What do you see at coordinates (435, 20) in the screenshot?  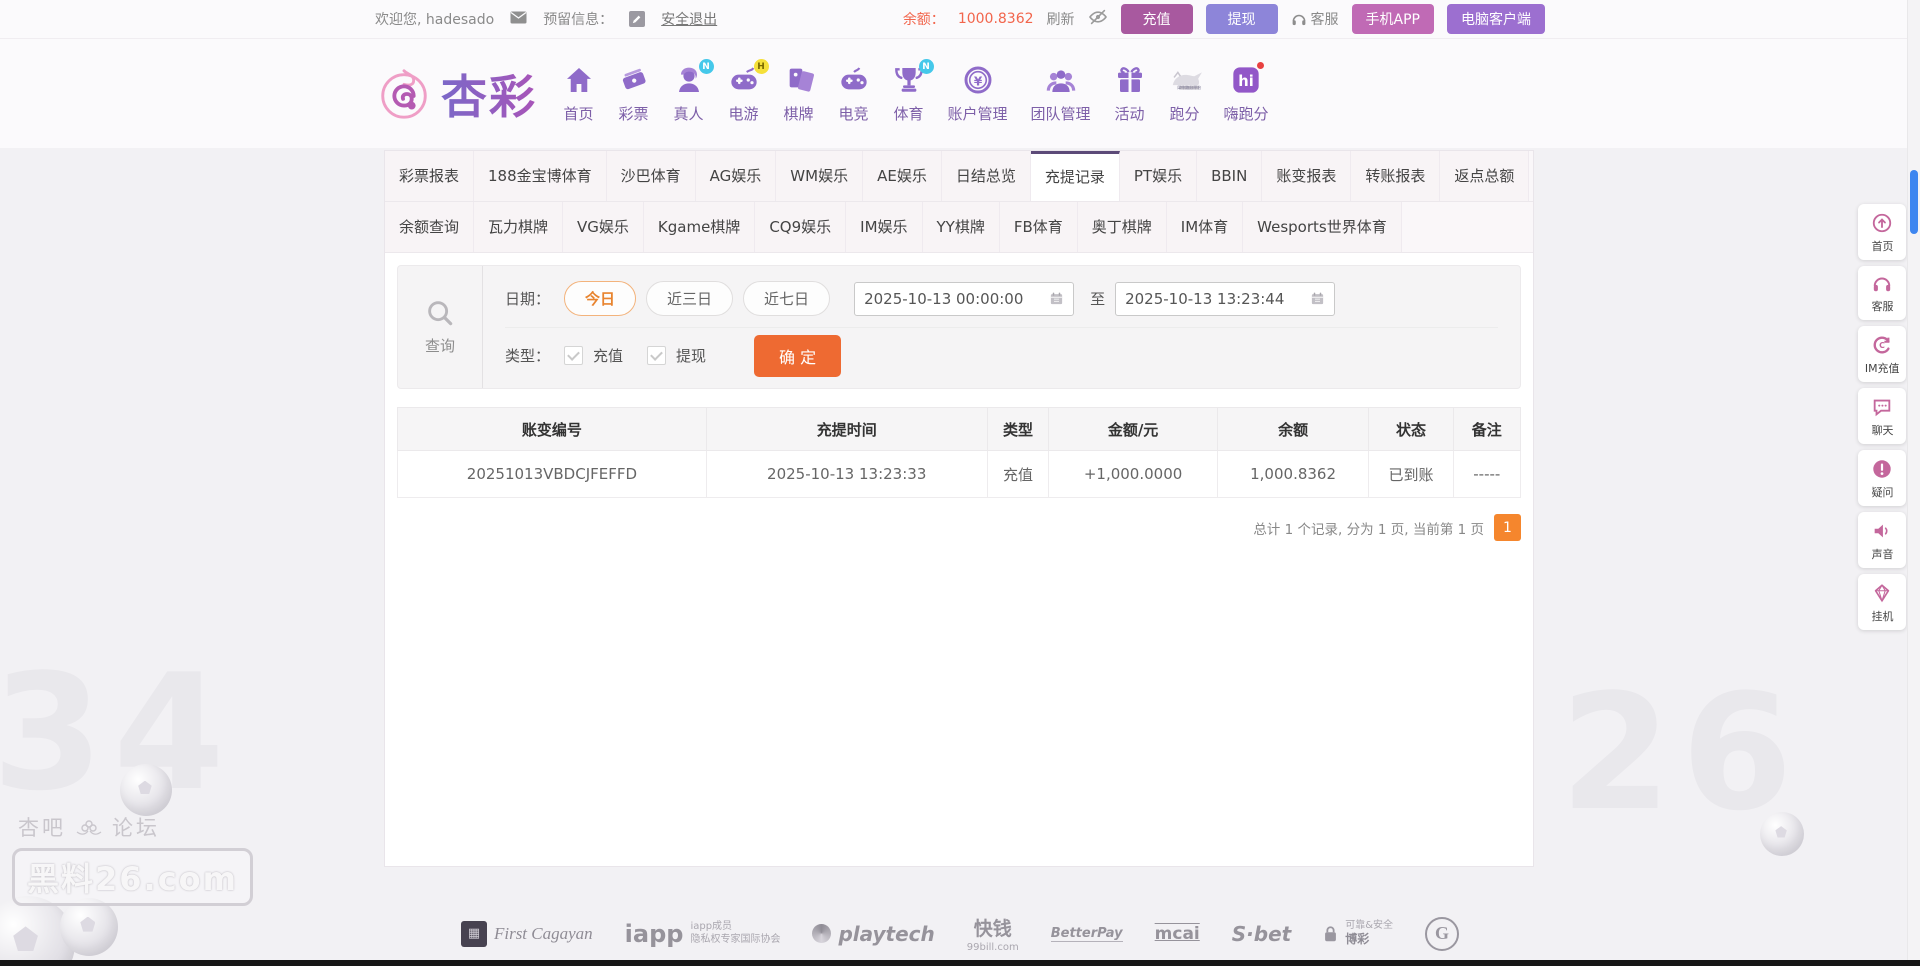 I see `welcome-text: 欢迎您, hadesado` at bounding box center [435, 20].